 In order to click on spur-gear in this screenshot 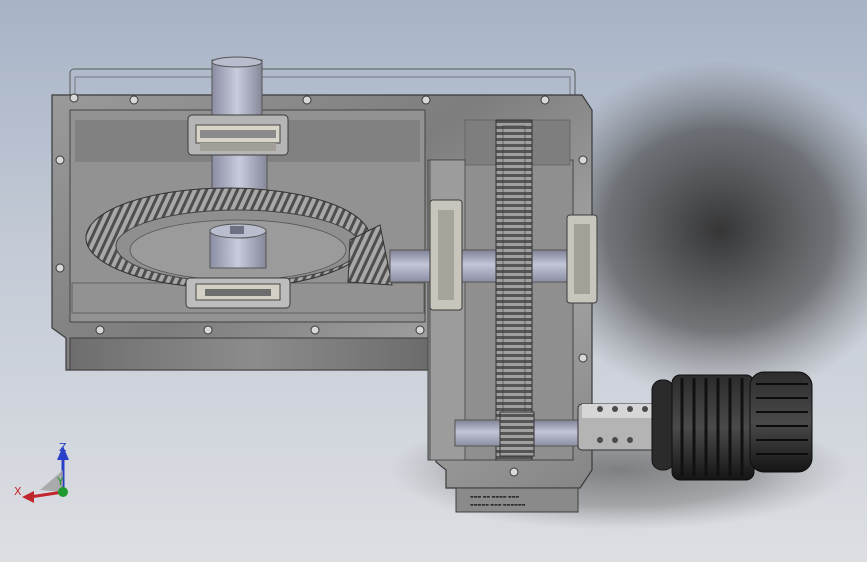, I will do `click(514, 290)`.